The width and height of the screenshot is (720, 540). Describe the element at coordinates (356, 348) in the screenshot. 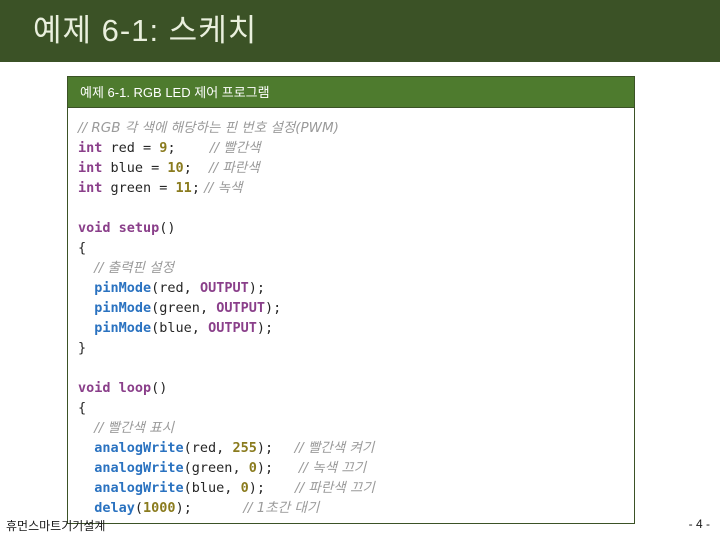

I see `code-line: }` at that location.